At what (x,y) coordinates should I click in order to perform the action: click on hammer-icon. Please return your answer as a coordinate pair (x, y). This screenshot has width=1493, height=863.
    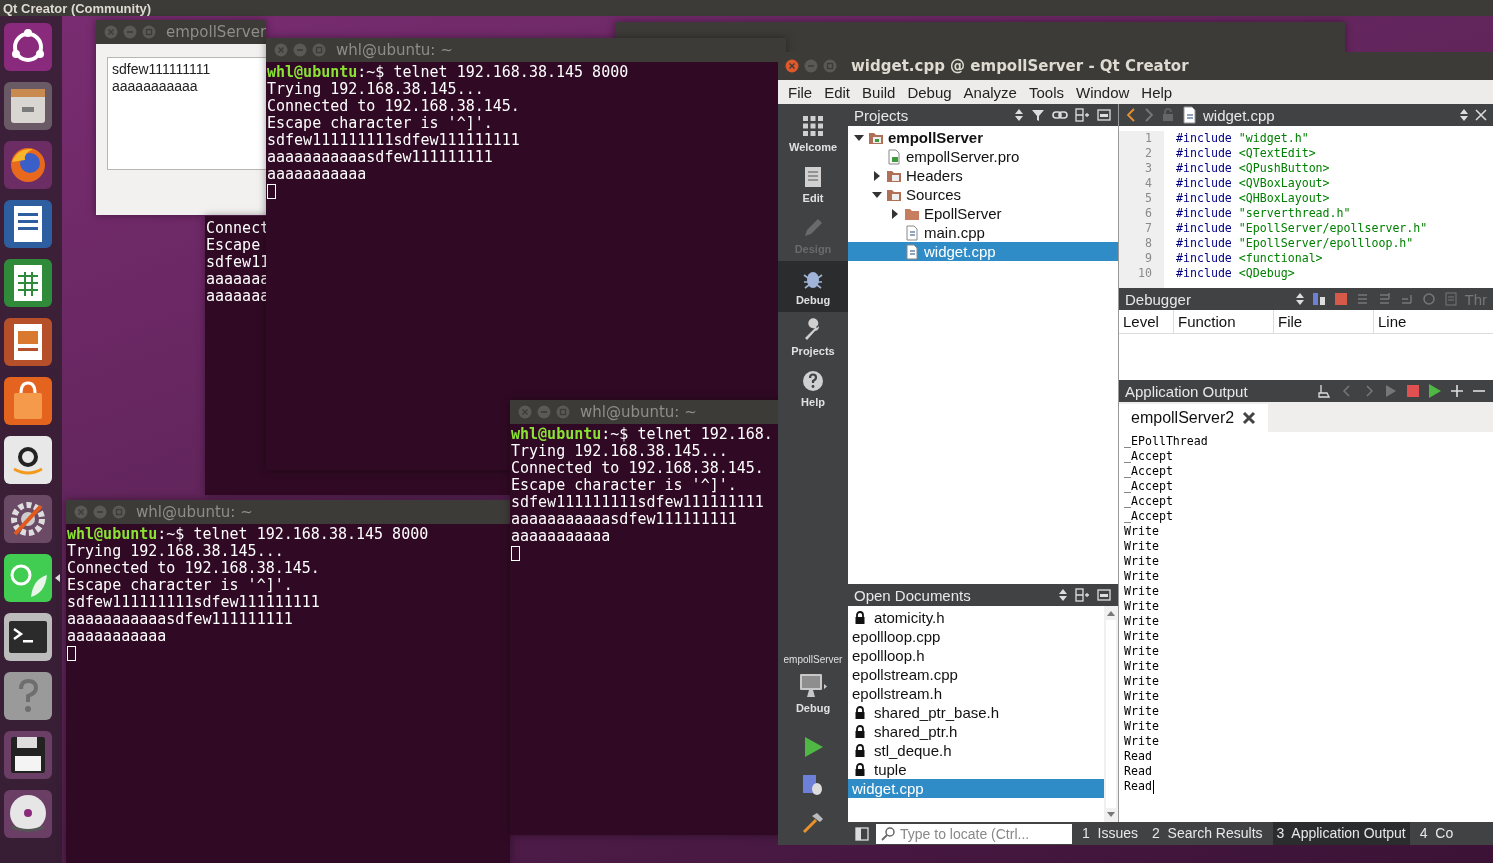
    Looking at the image, I should click on (813, 823).